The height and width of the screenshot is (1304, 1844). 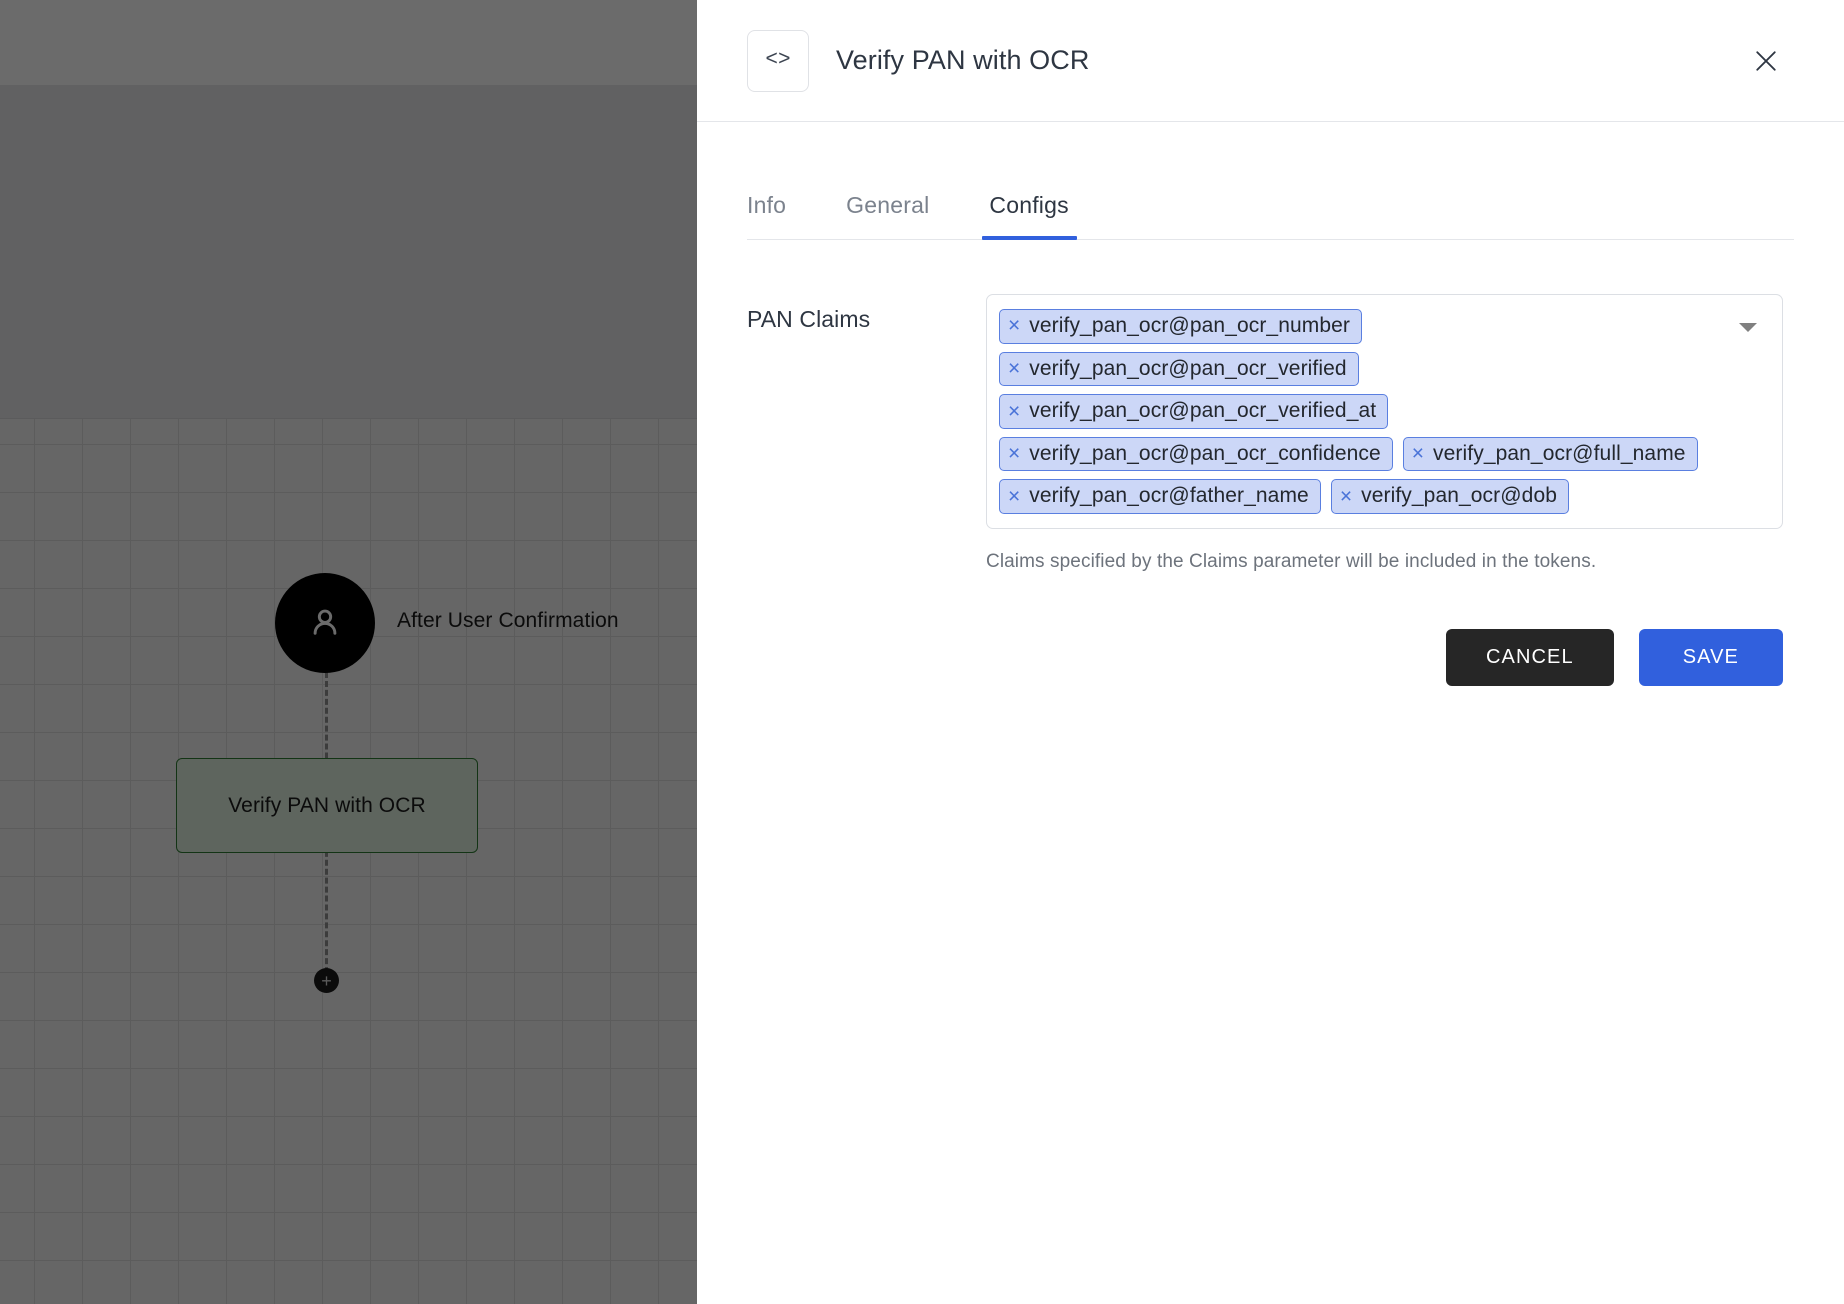 I want to click on tab-configs: Configs, so click(x=1030, y=216).